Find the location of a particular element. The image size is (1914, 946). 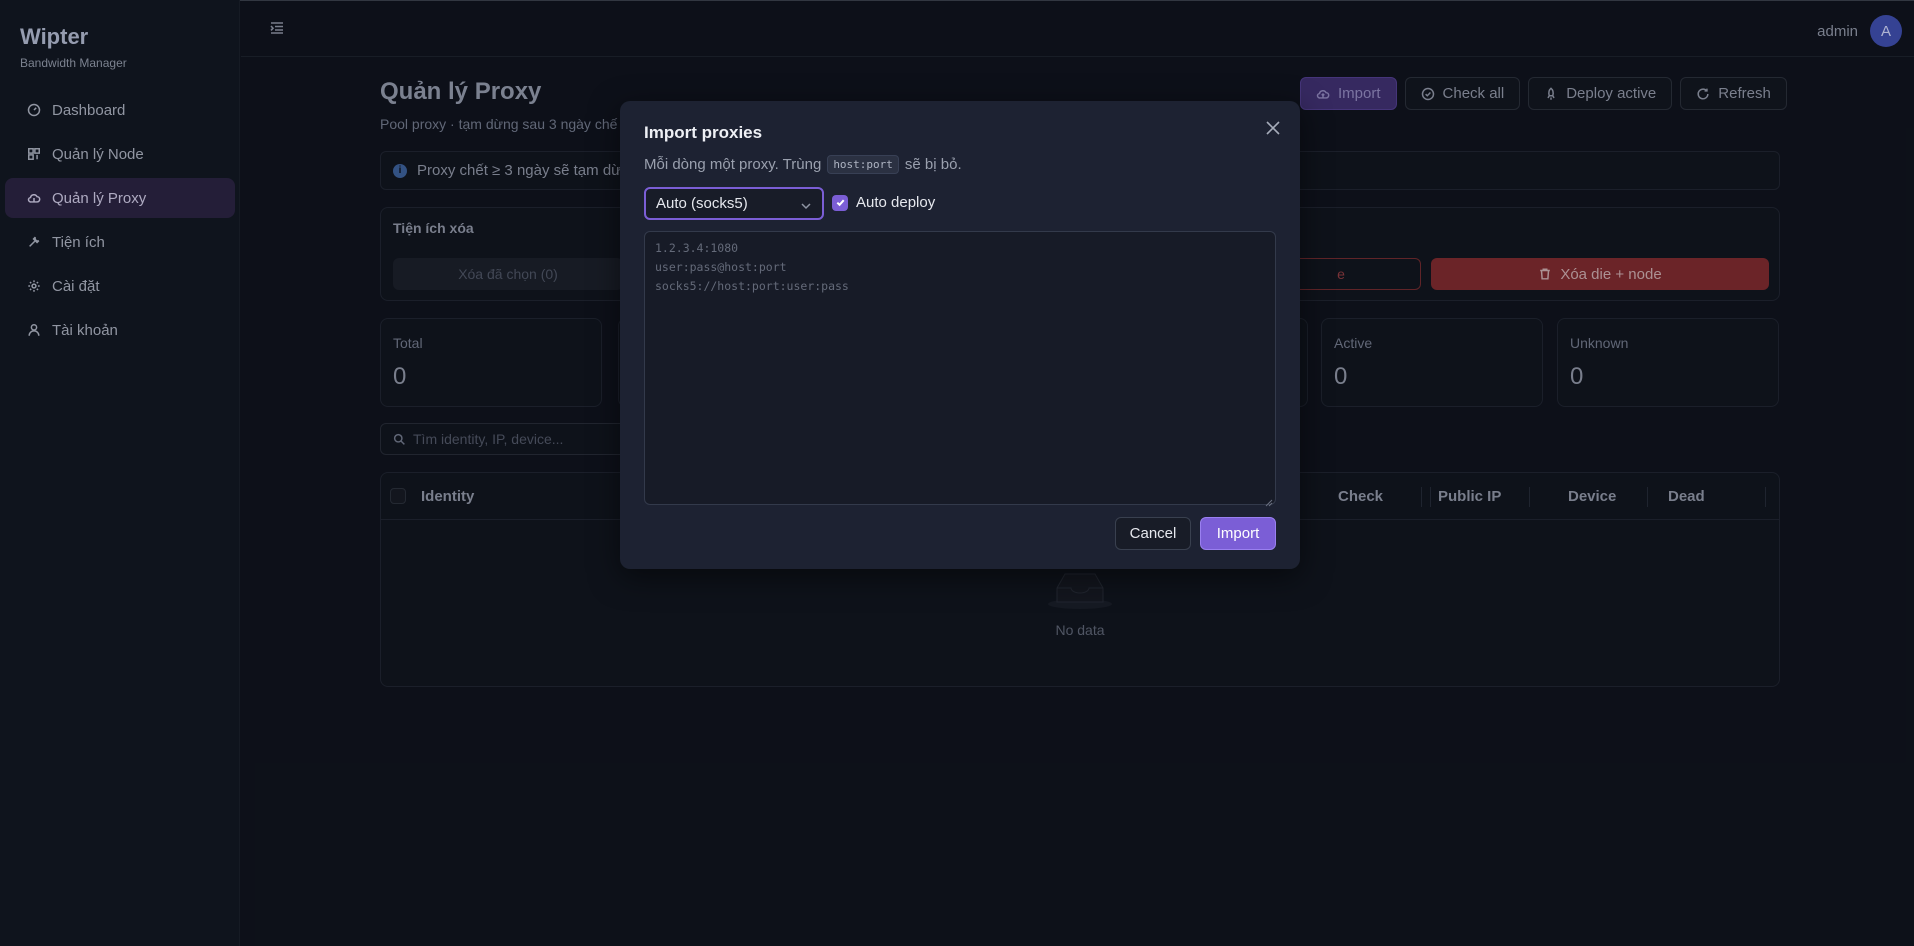

placeholder-line: 1.2.3.4:1080 is located at coordinates (697, 248).